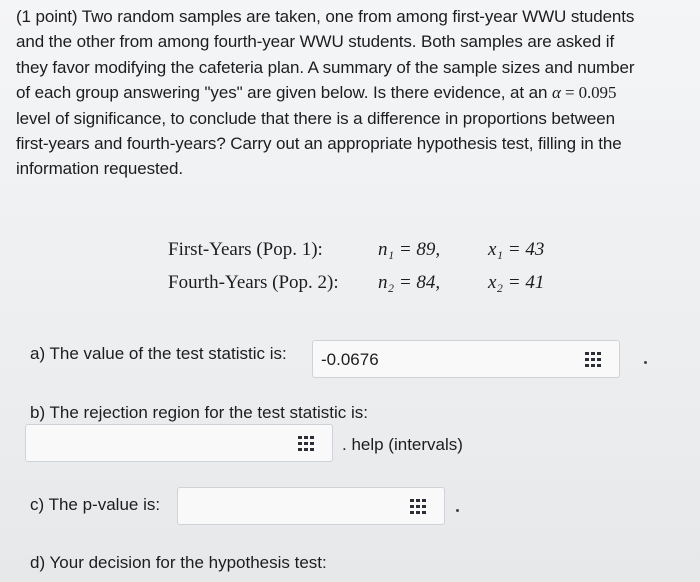  Describe the element at coordinates (95, 504) in the screenshot. I see `part-c-label: c) The p-value is:` at that location.